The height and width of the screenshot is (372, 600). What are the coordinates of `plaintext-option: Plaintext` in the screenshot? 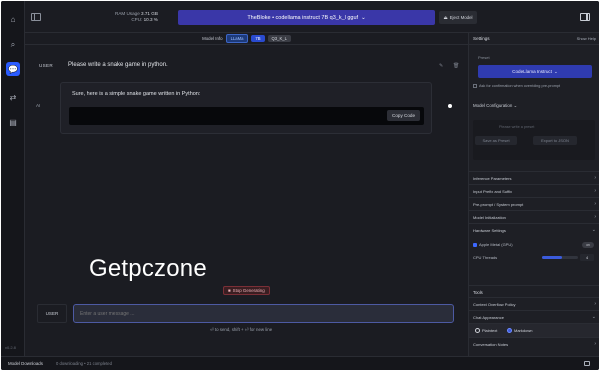 It's located at (486, 330).